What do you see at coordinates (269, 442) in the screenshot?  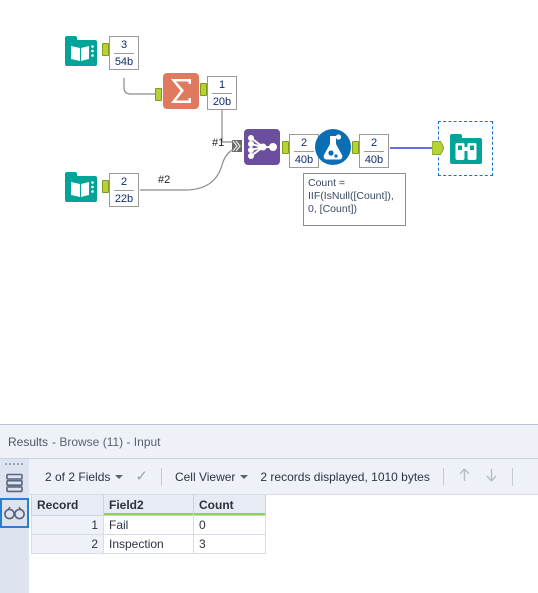 I see `results-title-bar: Results - Browse (11) - Input` at bounding box center [269, 442].